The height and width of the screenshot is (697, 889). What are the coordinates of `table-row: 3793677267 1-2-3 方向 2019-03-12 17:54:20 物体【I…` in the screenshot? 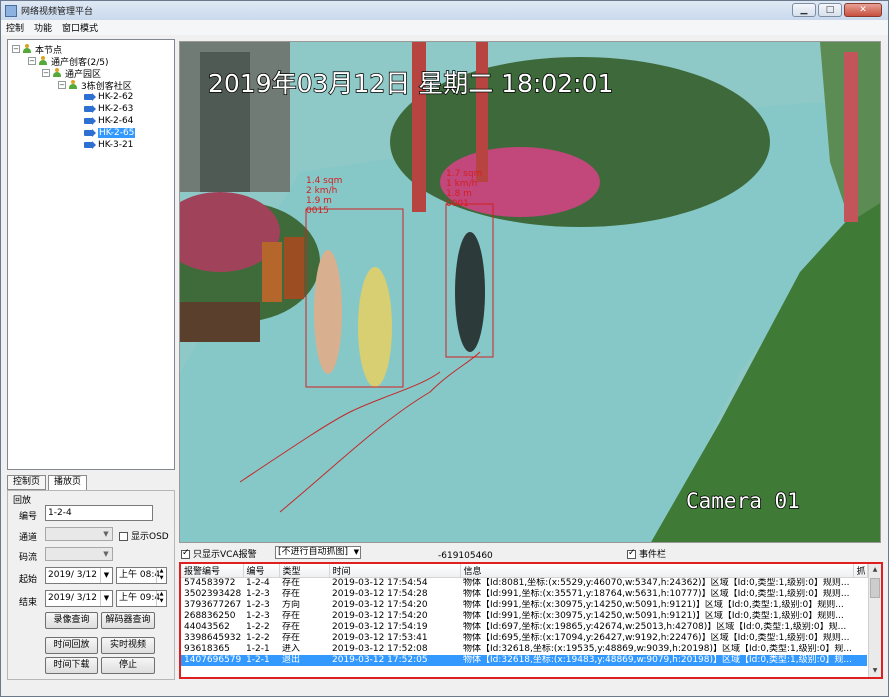 It's located at (524, 605).